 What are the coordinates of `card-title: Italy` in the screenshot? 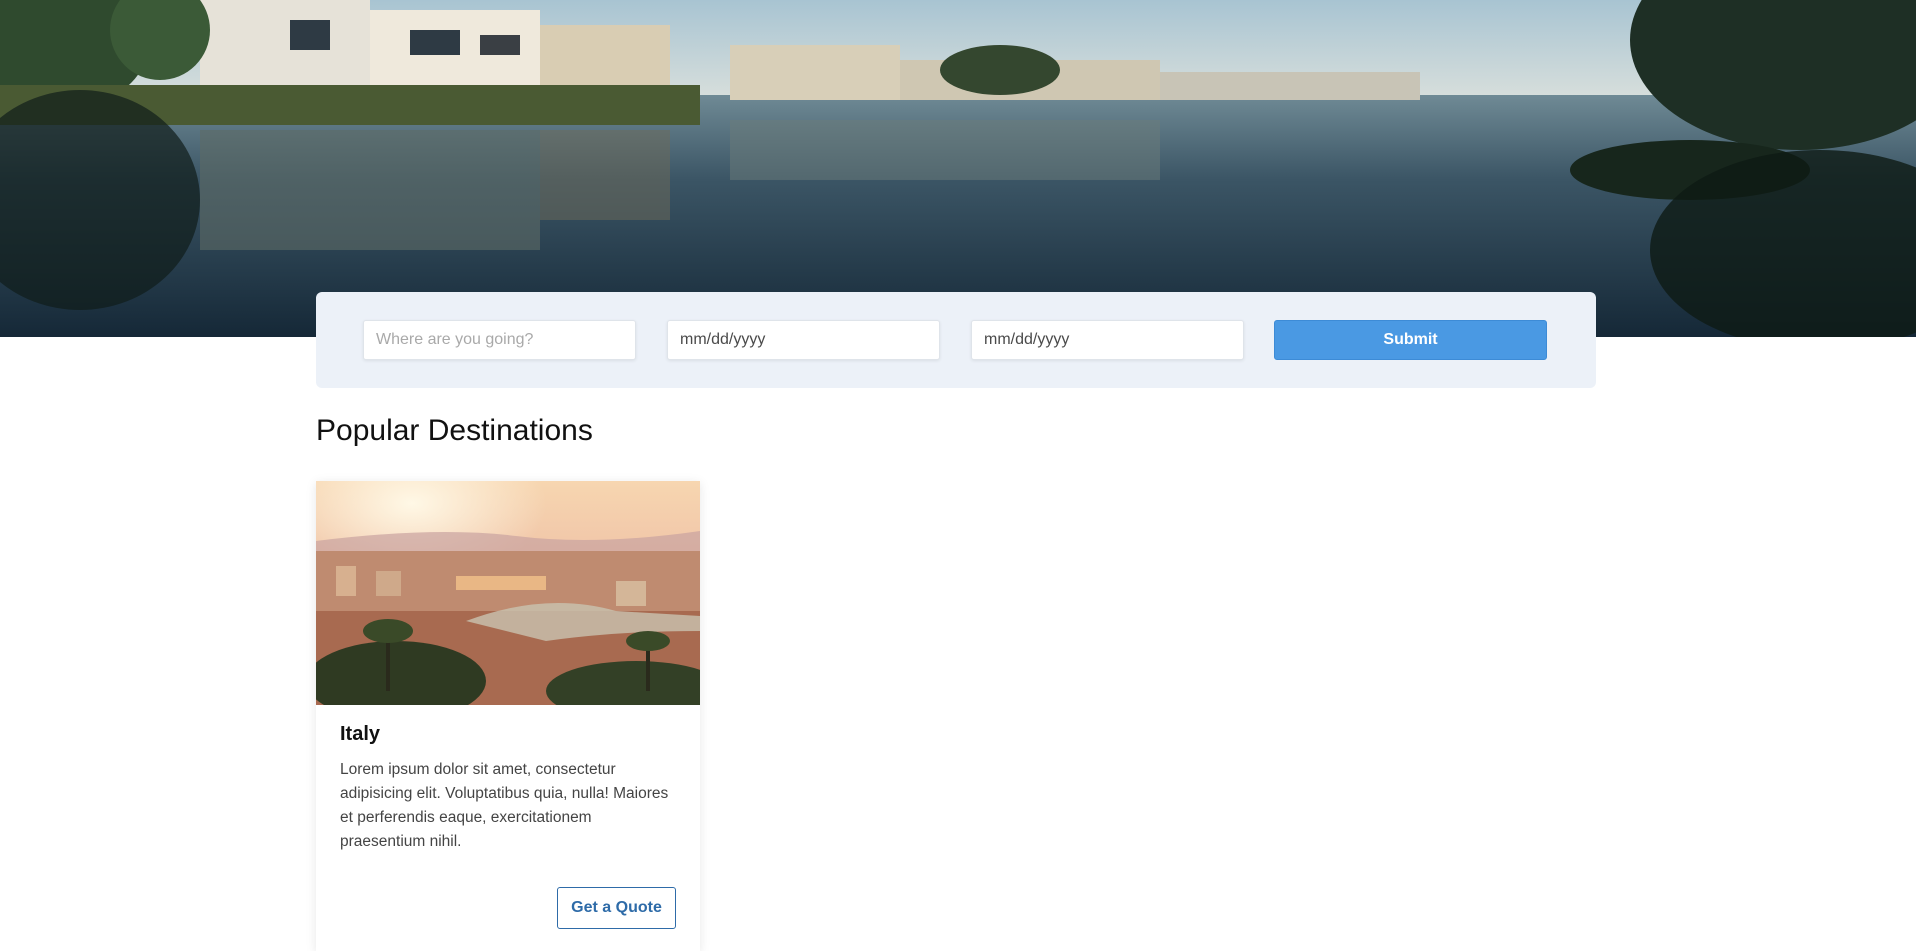 It's located at (360, 734).